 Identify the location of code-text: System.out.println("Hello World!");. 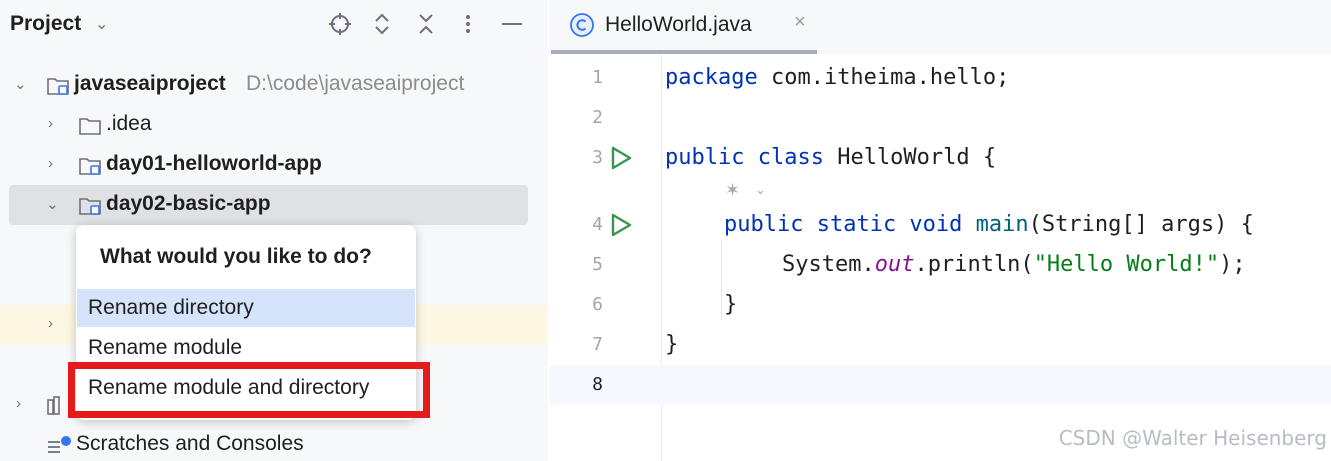
(1014, 264).